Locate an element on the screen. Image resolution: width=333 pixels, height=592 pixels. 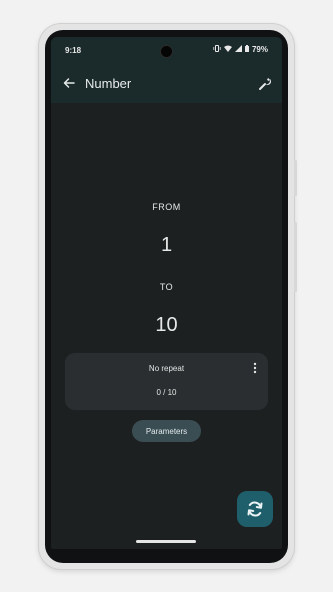
more-vert-icon is located at coordinates (255, 368).